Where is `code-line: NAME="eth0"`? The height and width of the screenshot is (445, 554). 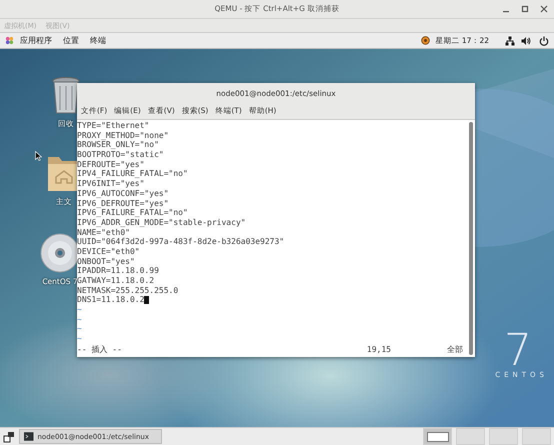
code-line: NAME="eth0" is located at coordinates (103, 233).